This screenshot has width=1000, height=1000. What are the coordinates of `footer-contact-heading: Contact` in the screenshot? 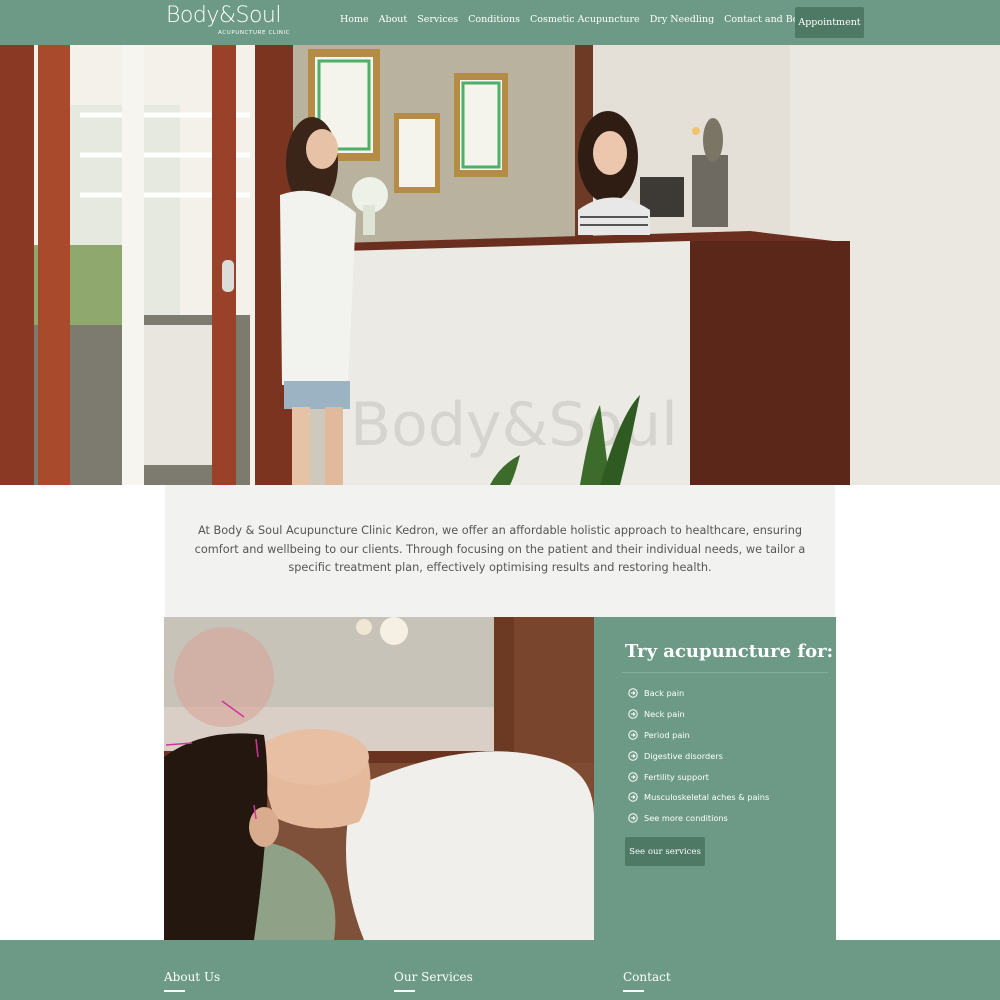 It's located at (647, 977).